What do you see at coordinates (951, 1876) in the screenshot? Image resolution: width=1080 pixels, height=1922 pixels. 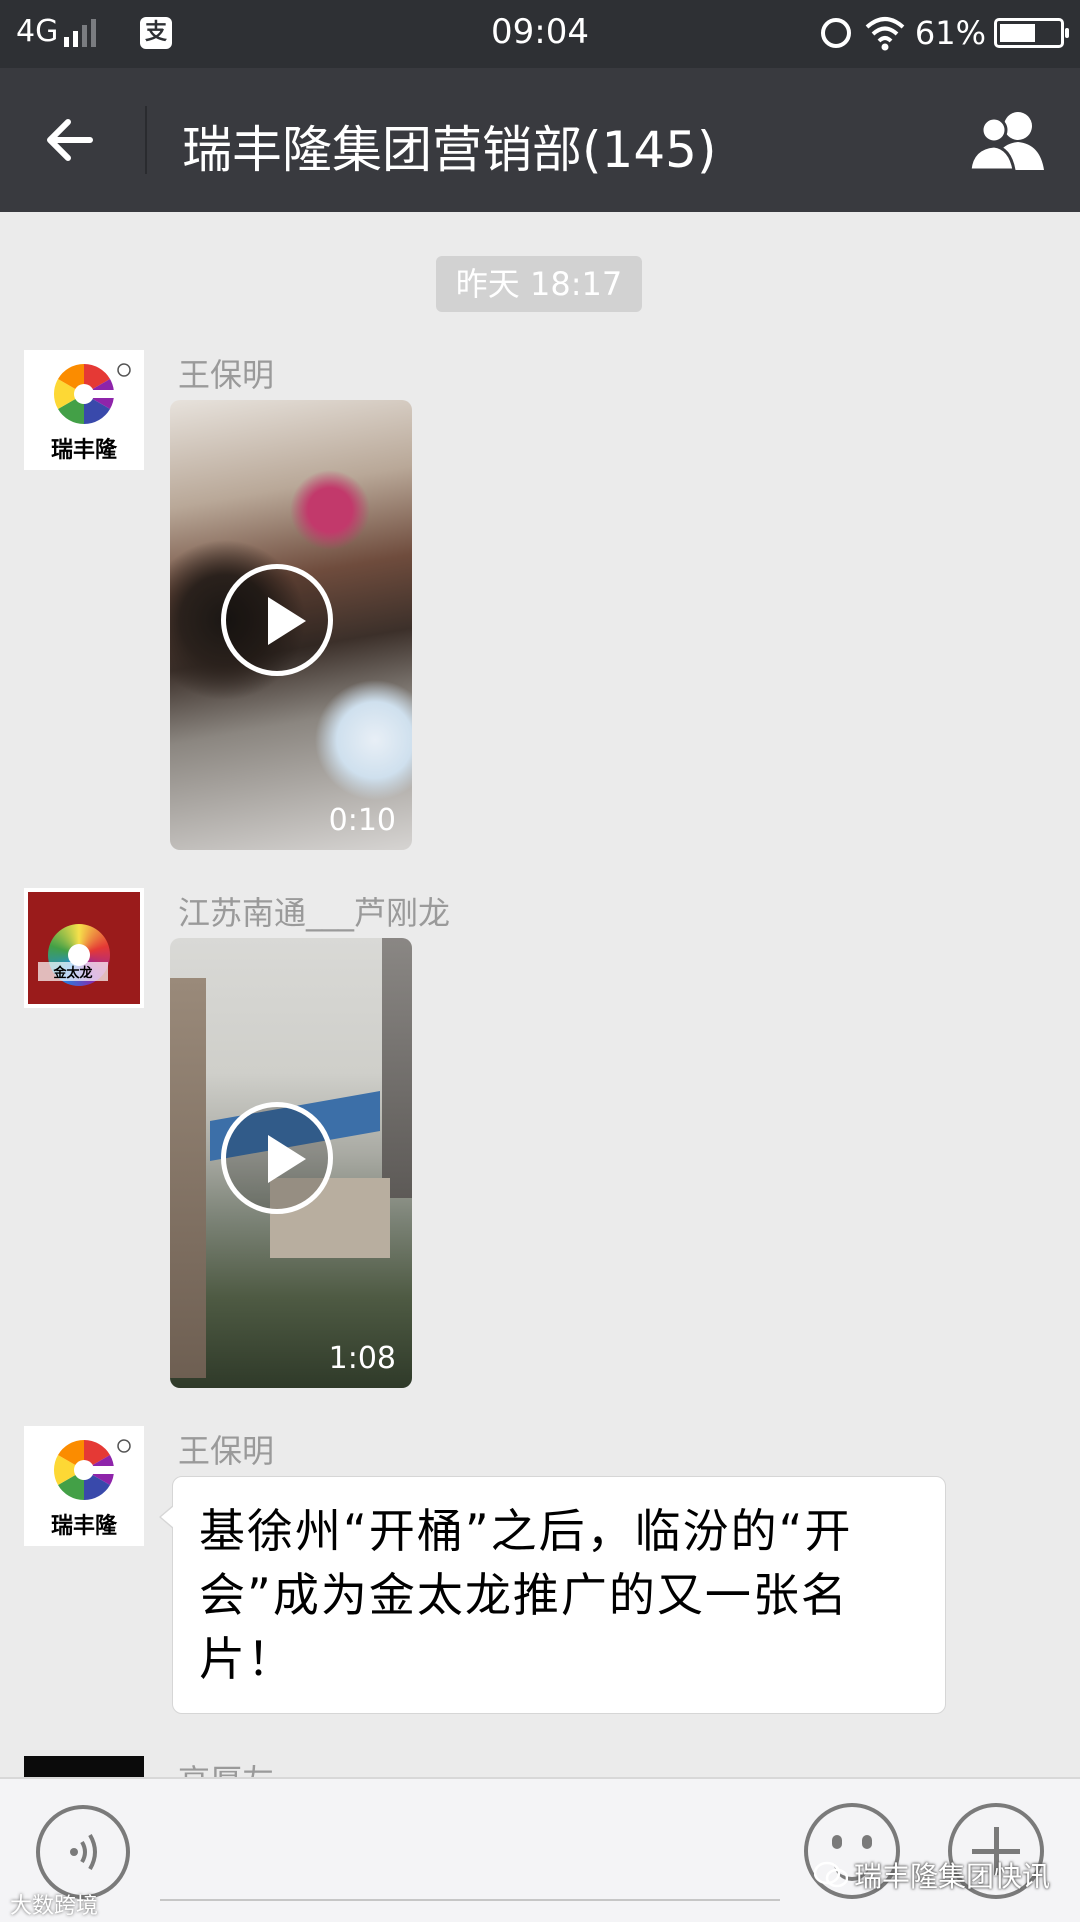 I see `watermark-text: 瑞丰隆集团快讯` at bounding box center [951, 1876].